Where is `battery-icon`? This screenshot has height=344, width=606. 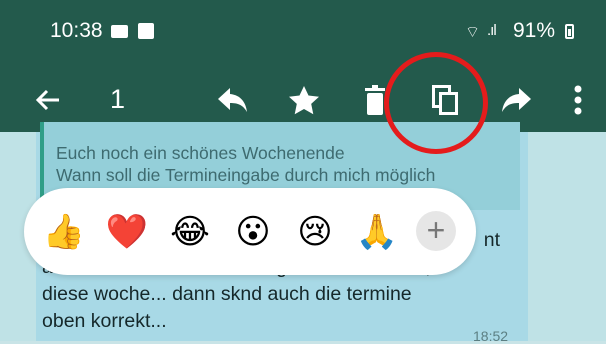 battery-icon is located at coordinates (569, 31).